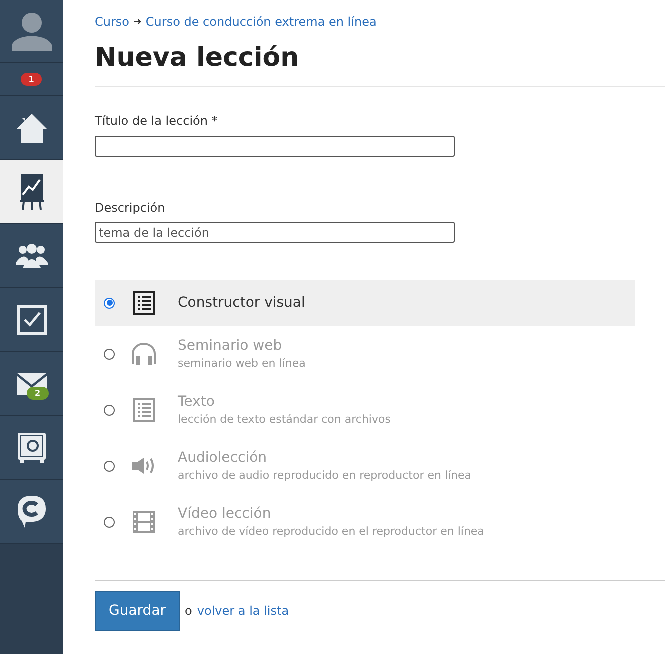 The height and width of the screenshot is (654, 665). Describe the element at coordinates (157, 121) in the screenshot. I see `field-label: Título de la lección *` at that location.